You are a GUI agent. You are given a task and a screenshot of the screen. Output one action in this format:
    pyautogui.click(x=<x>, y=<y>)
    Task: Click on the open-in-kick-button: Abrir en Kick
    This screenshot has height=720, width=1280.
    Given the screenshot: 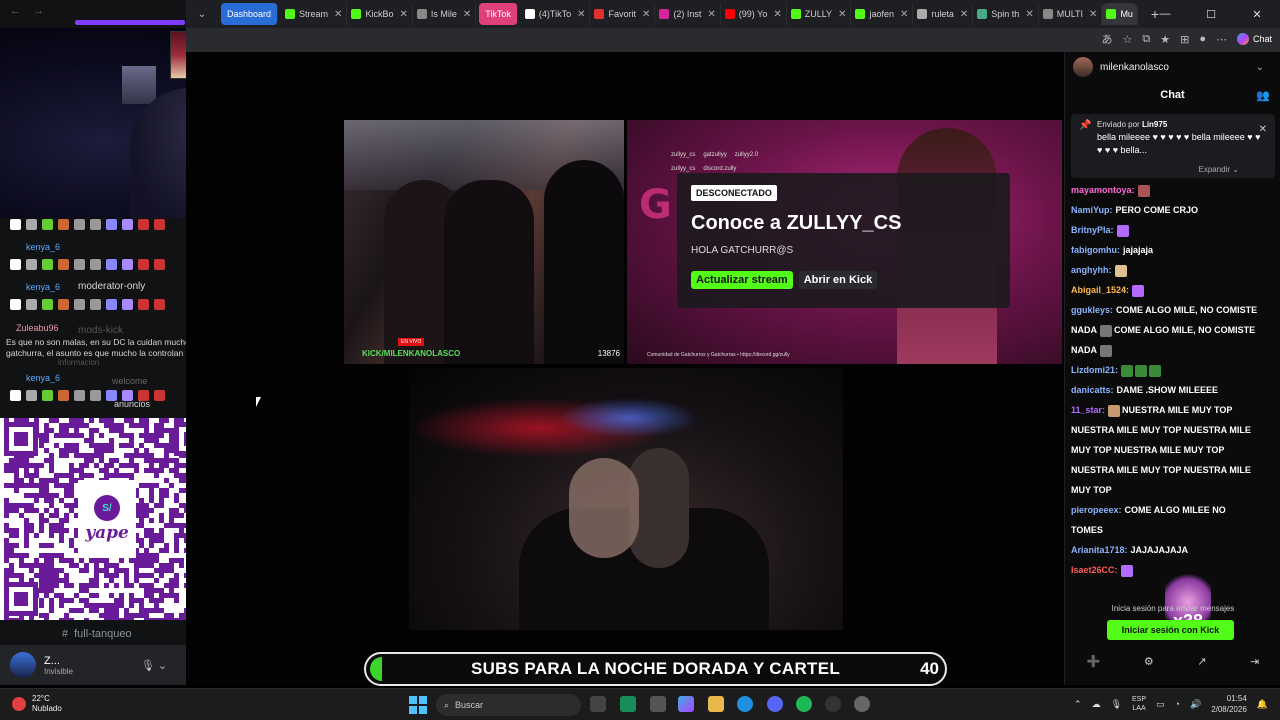 What is the action you would take?
    pyautogui.click(x=838, y=280)
    